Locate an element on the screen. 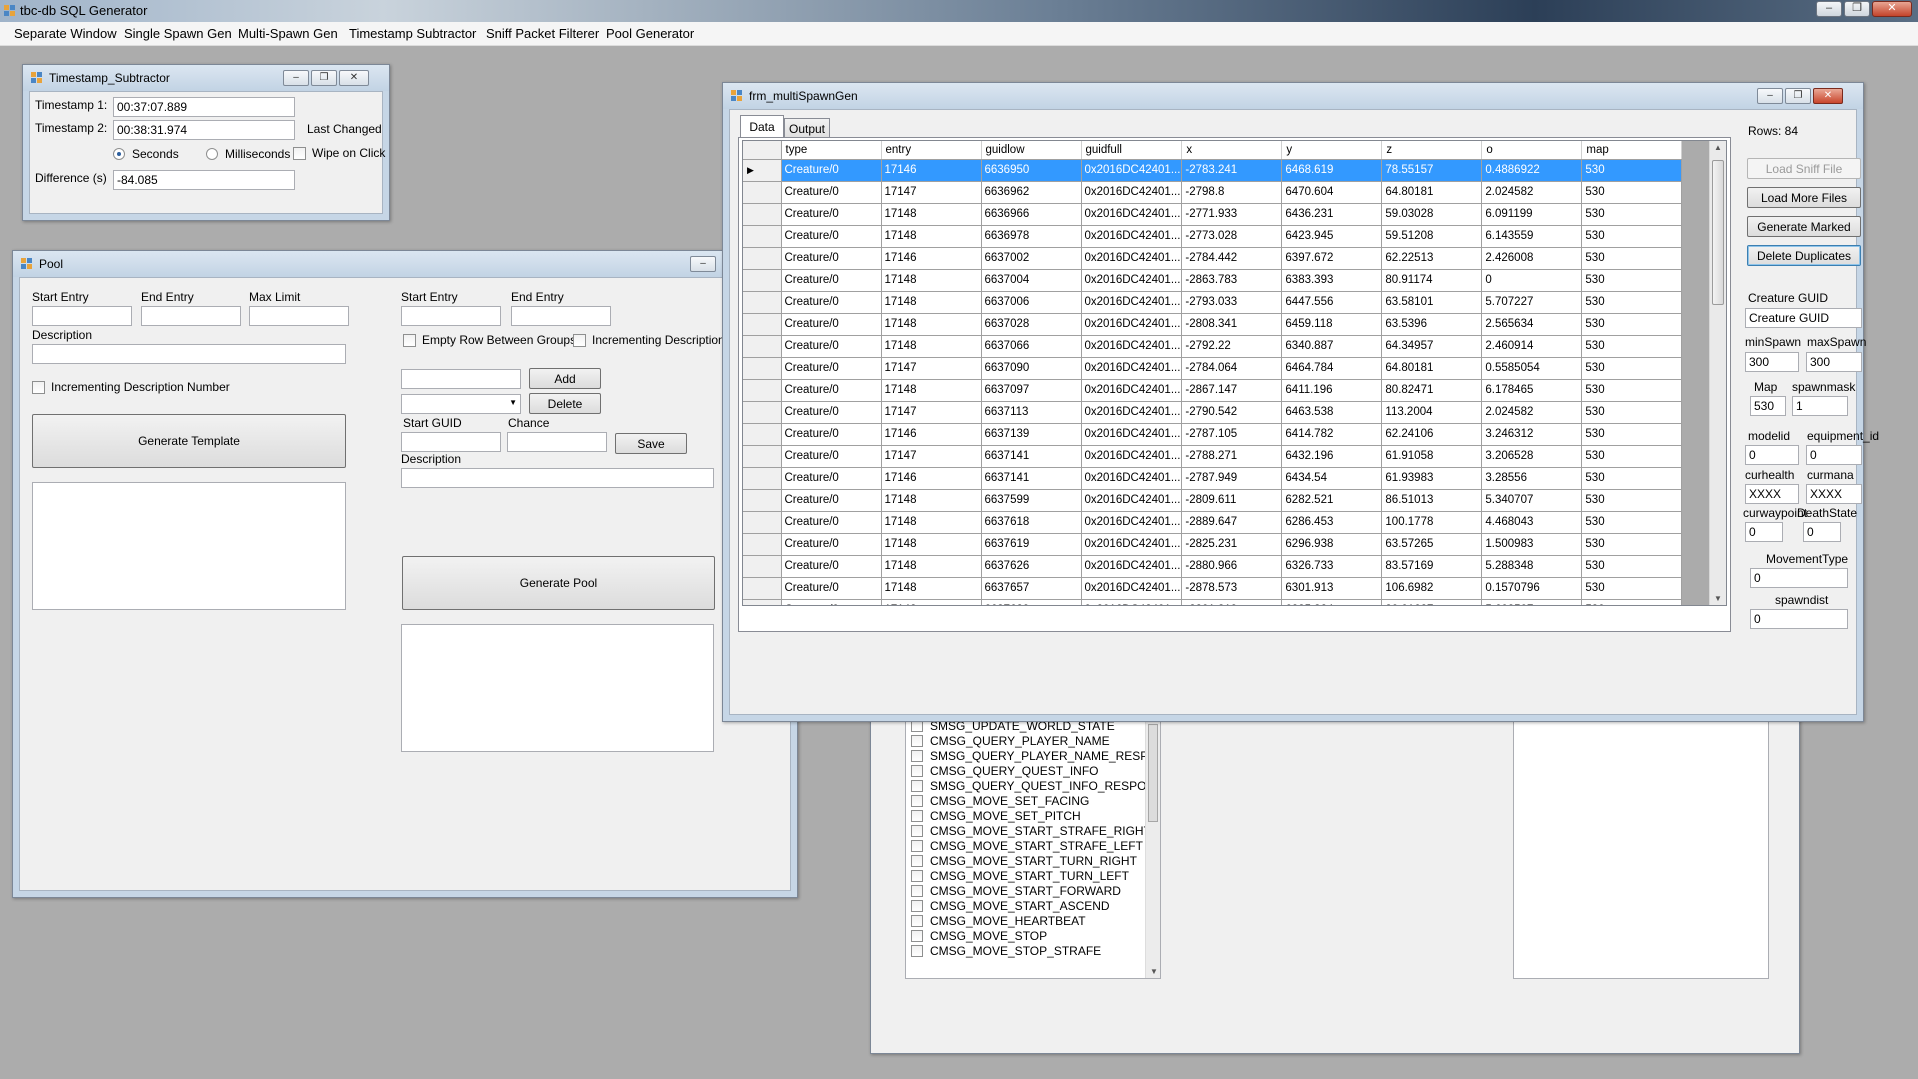 The height and width of the screenshot is (1079, 1918). start-entry-input is located at coordinates (82, 316).